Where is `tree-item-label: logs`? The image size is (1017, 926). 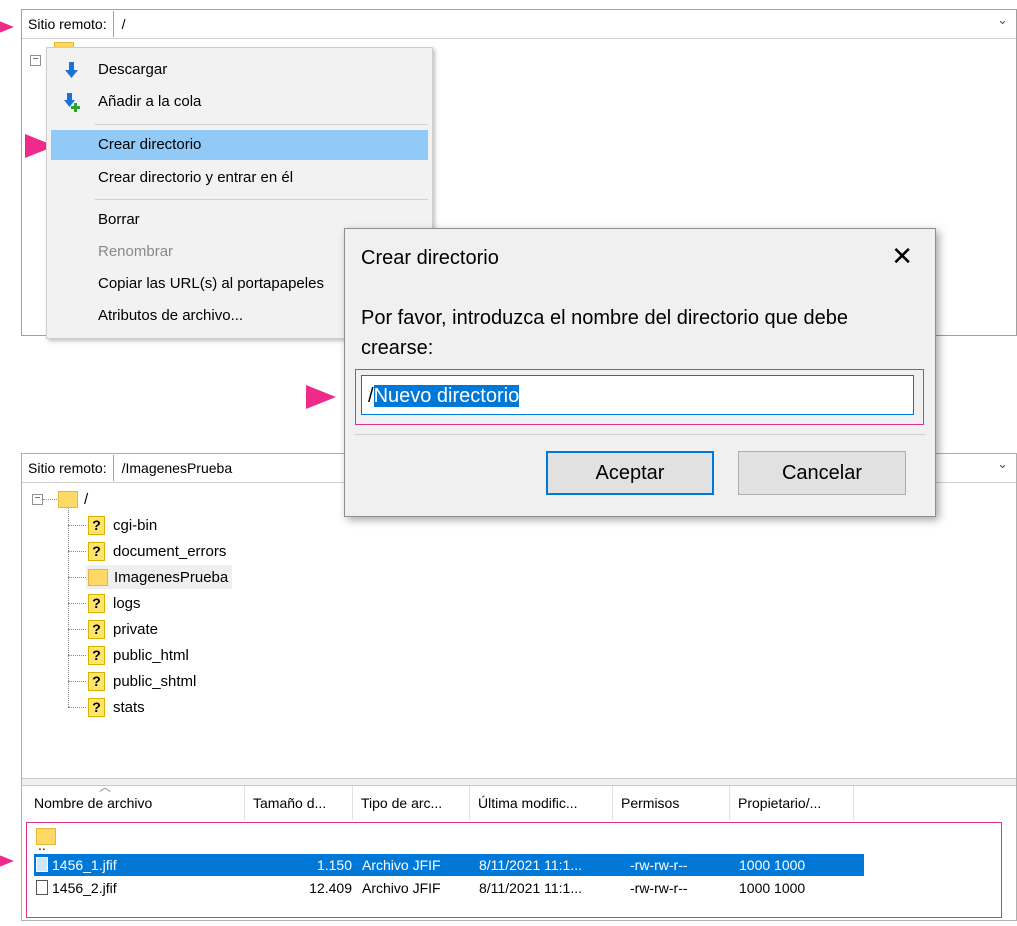 tree-item-label: logs is located at coordinates (127, 603).